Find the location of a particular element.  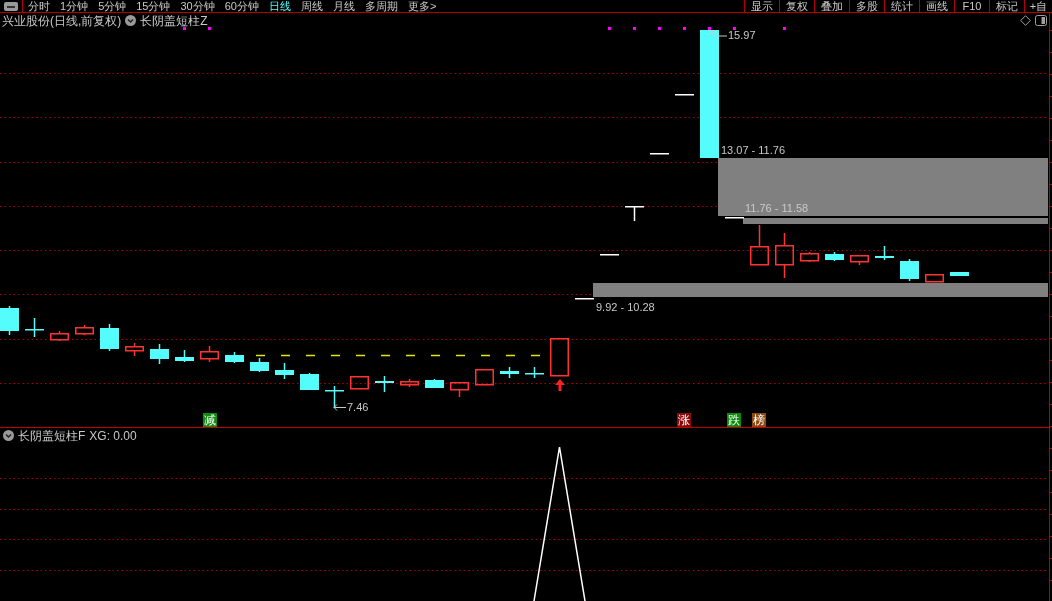

toolbar-button: 多股 is located at coordinates (866, 6).